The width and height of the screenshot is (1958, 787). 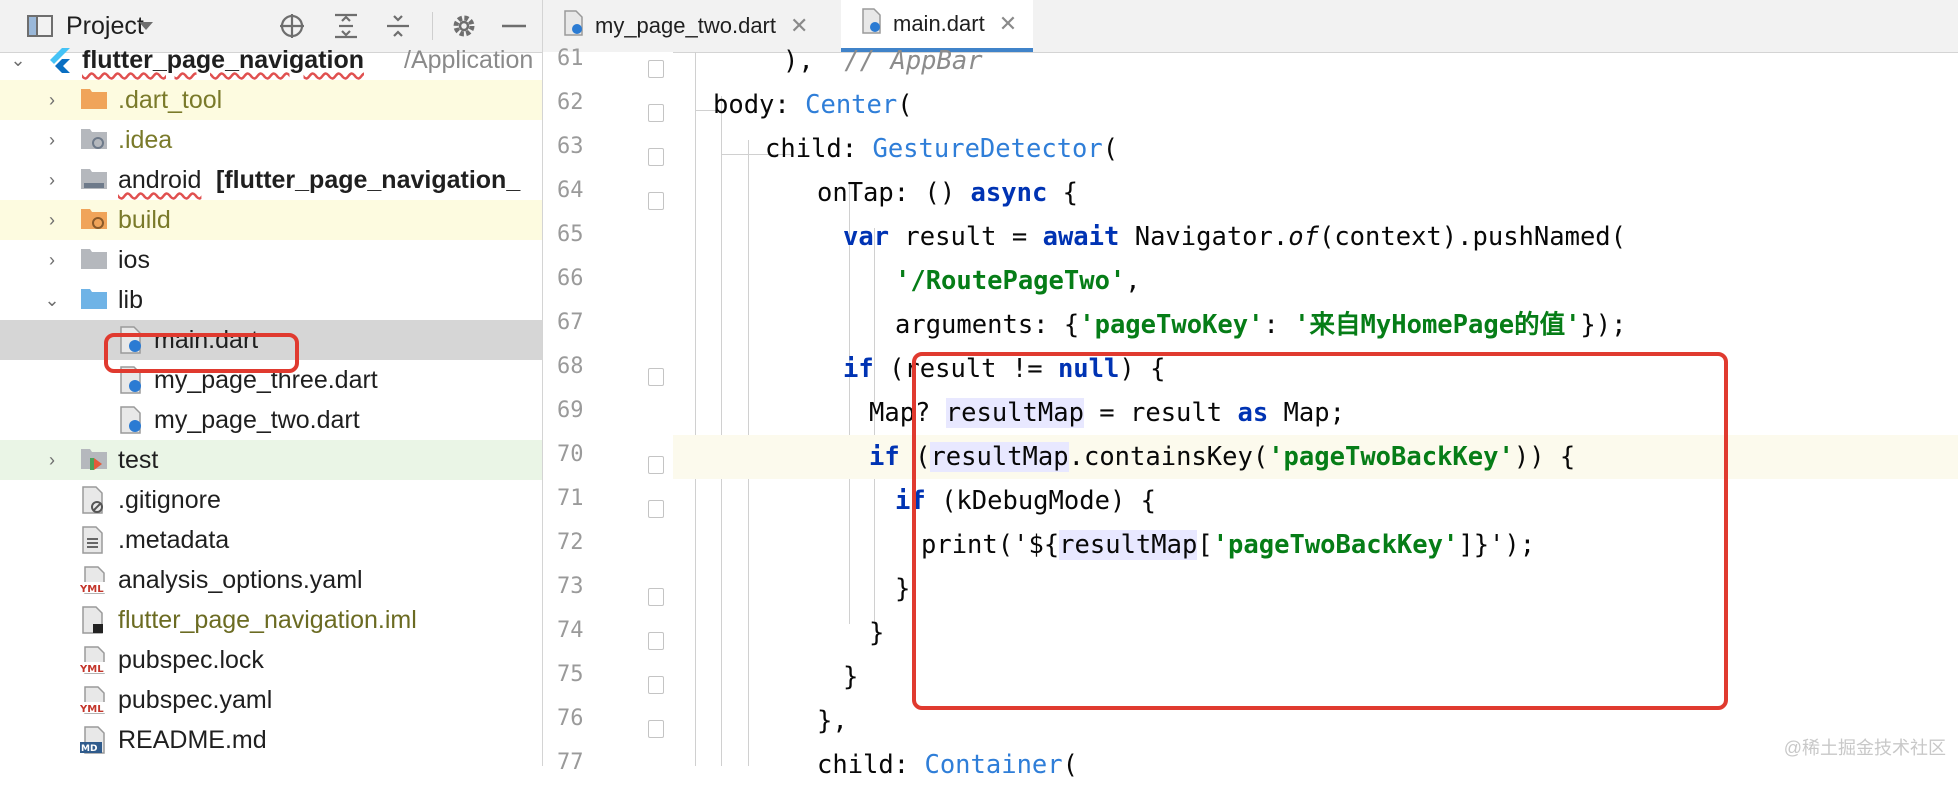 What do you see at coordinates (570, 190) in the screenshot?
I see `line-number: 64` at bounding box center [570, 190].